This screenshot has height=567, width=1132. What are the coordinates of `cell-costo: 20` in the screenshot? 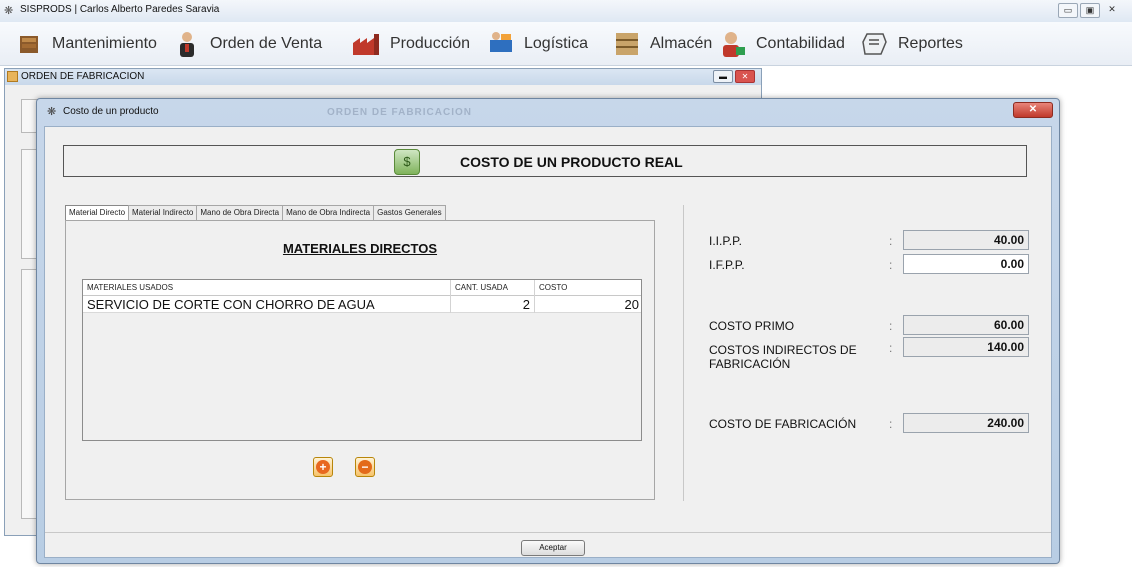 It's located at (589, 304).